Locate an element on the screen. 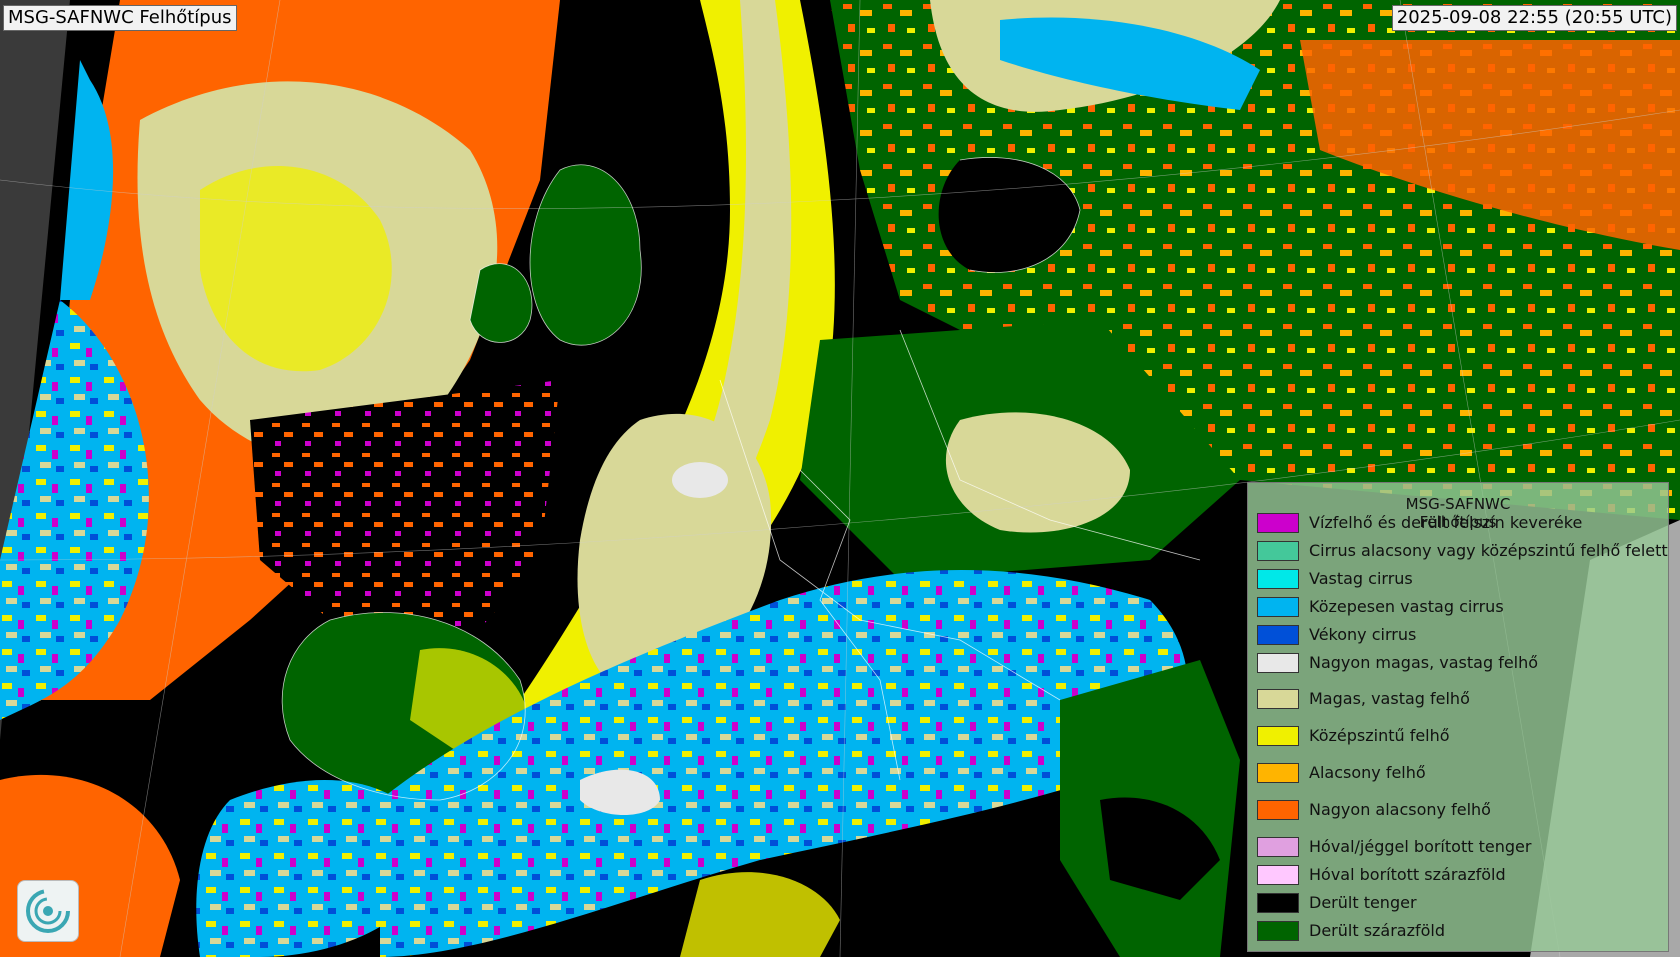  swirl-logo-icon is located at coordinates (48, 911).